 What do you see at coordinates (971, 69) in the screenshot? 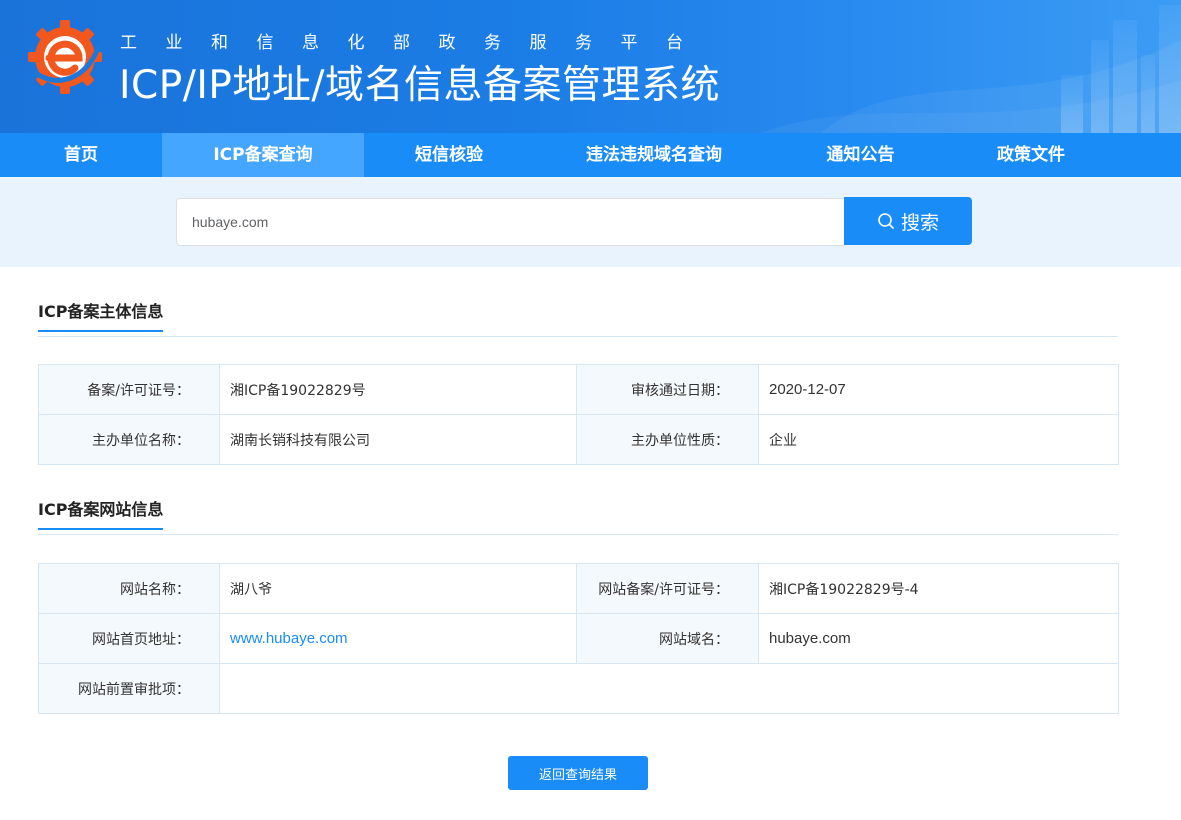
I see `header-decoration` at bounding box center [971, 69].